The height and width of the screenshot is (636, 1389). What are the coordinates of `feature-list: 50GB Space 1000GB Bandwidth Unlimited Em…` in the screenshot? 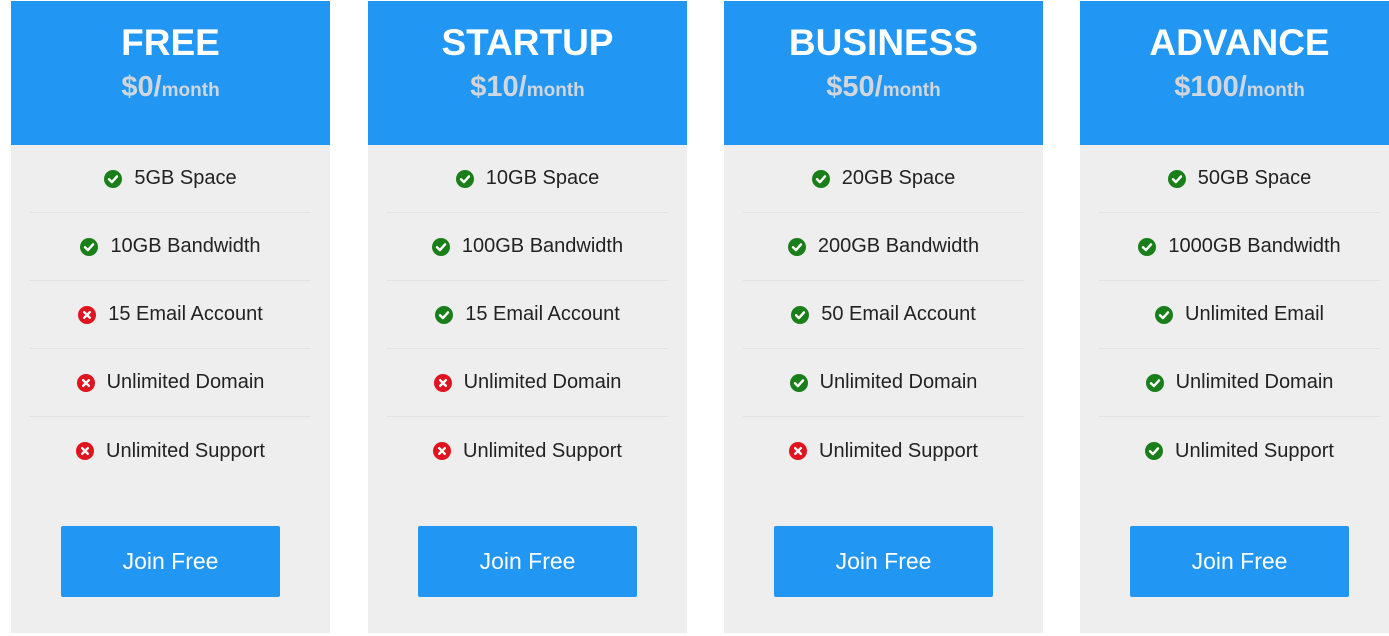 It's located at (1234, 315).